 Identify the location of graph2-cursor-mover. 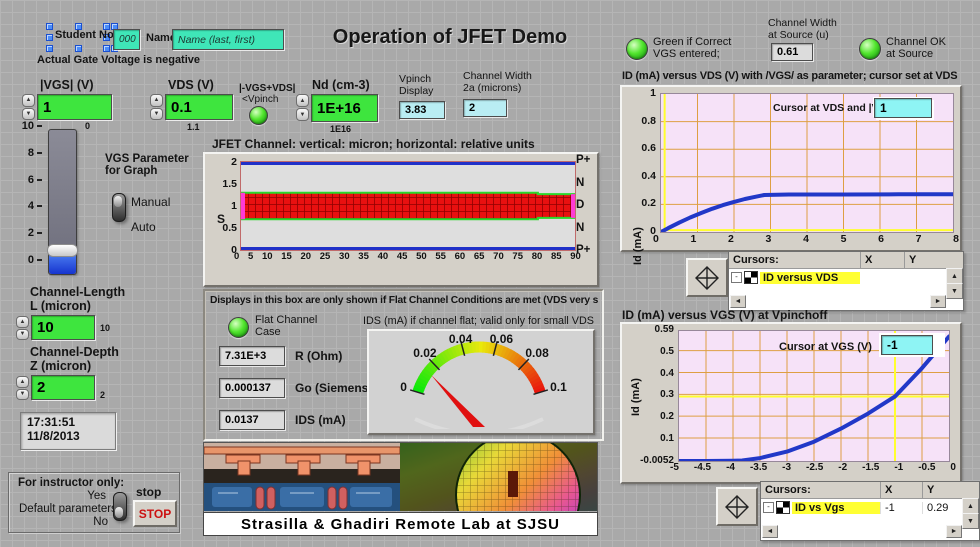
(737, 506).